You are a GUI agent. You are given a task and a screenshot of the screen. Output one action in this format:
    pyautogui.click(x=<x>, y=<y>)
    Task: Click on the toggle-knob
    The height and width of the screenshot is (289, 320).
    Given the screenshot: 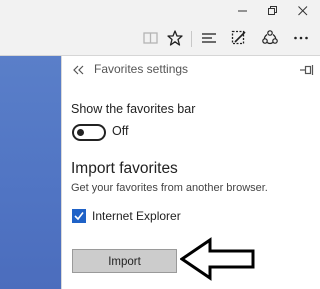 What is the action you would take?
    pyautogui.click(x=80, y=132)
    